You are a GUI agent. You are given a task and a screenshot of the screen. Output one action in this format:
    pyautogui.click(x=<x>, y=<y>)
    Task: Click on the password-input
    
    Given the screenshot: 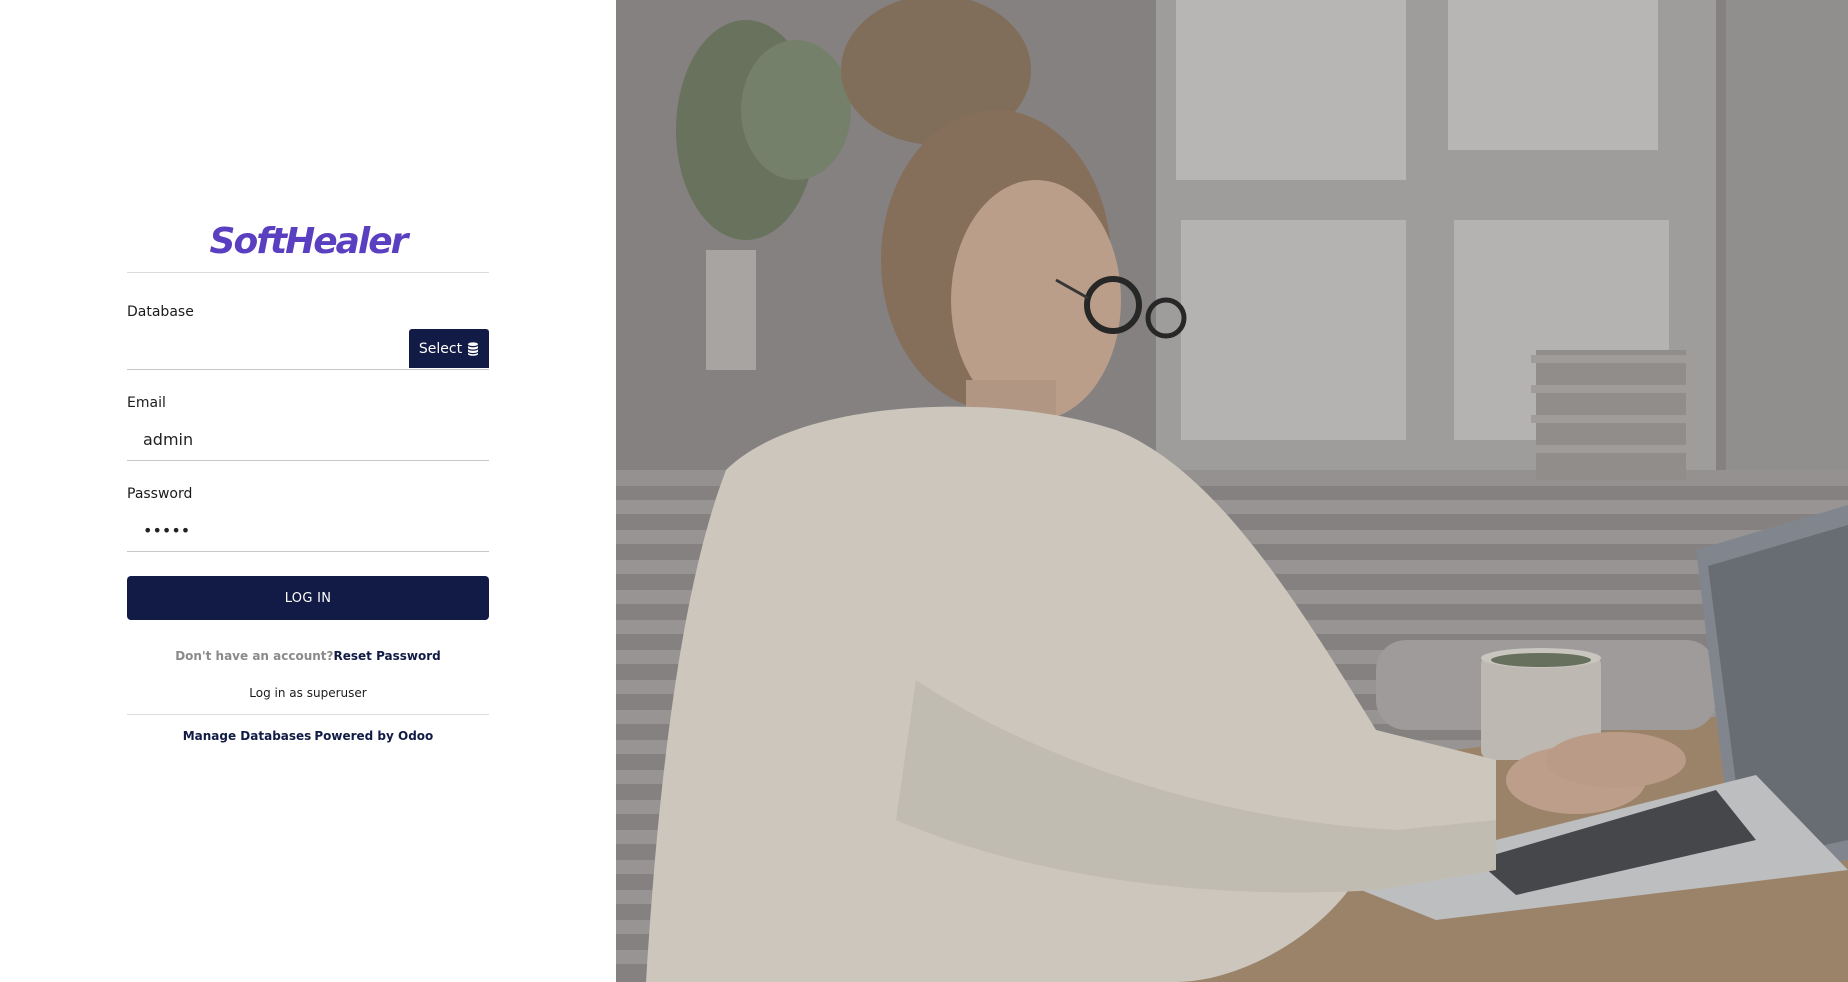 What is the action you would take?
    pyautogui.click(x=308, y=530)
    